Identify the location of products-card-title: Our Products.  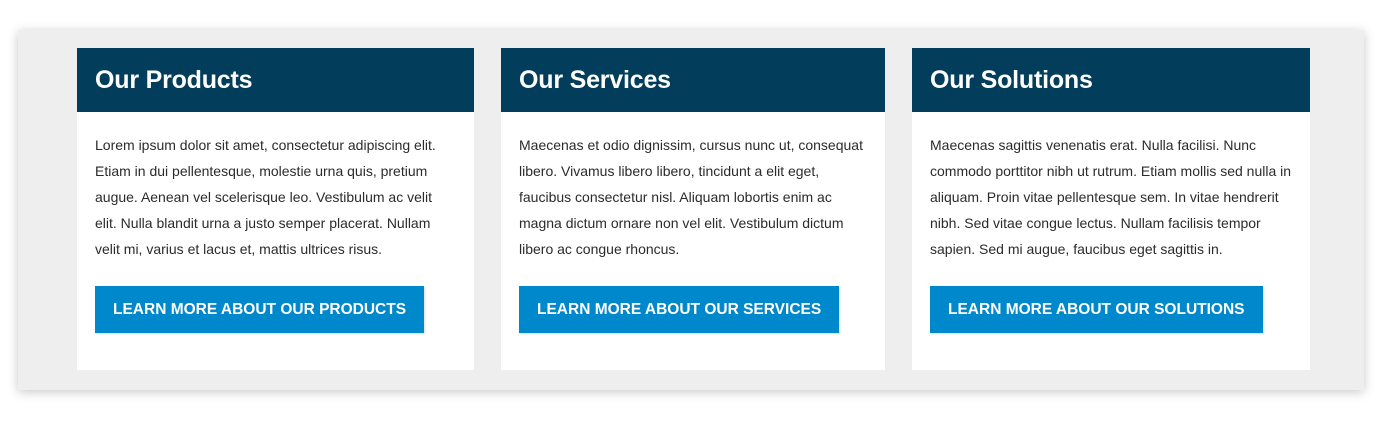
(174, 79).